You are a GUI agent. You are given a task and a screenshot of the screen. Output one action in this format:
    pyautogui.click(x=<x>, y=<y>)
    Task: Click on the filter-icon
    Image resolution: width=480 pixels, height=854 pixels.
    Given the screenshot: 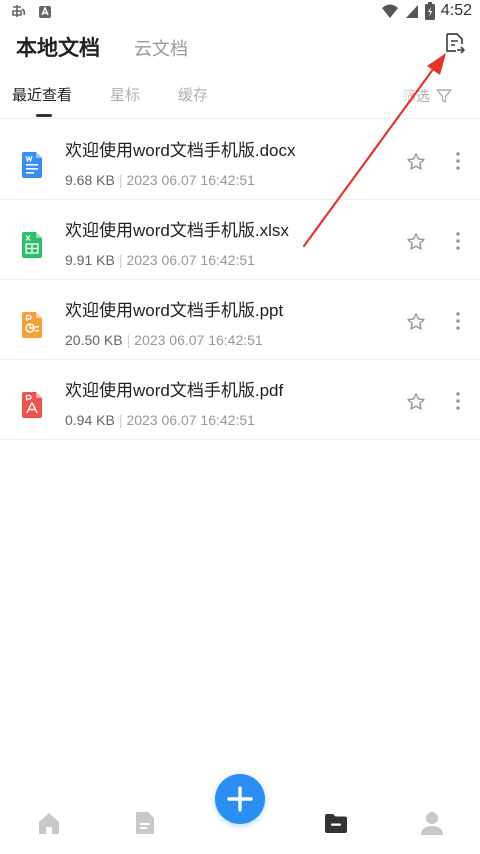 What is the action you would take?
    pyautogui.click(x=444, y=96)
    